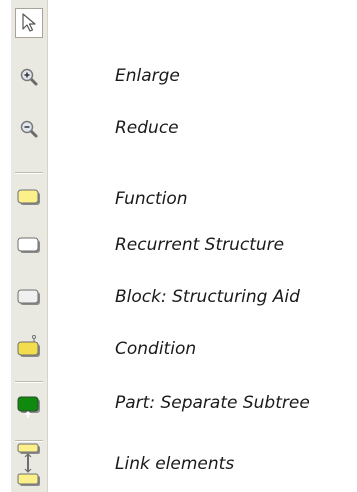  What do you see at coordinates (156, 349) in the screenshot?
I see `condition-label: Condition` at bounding box center [156, 349].